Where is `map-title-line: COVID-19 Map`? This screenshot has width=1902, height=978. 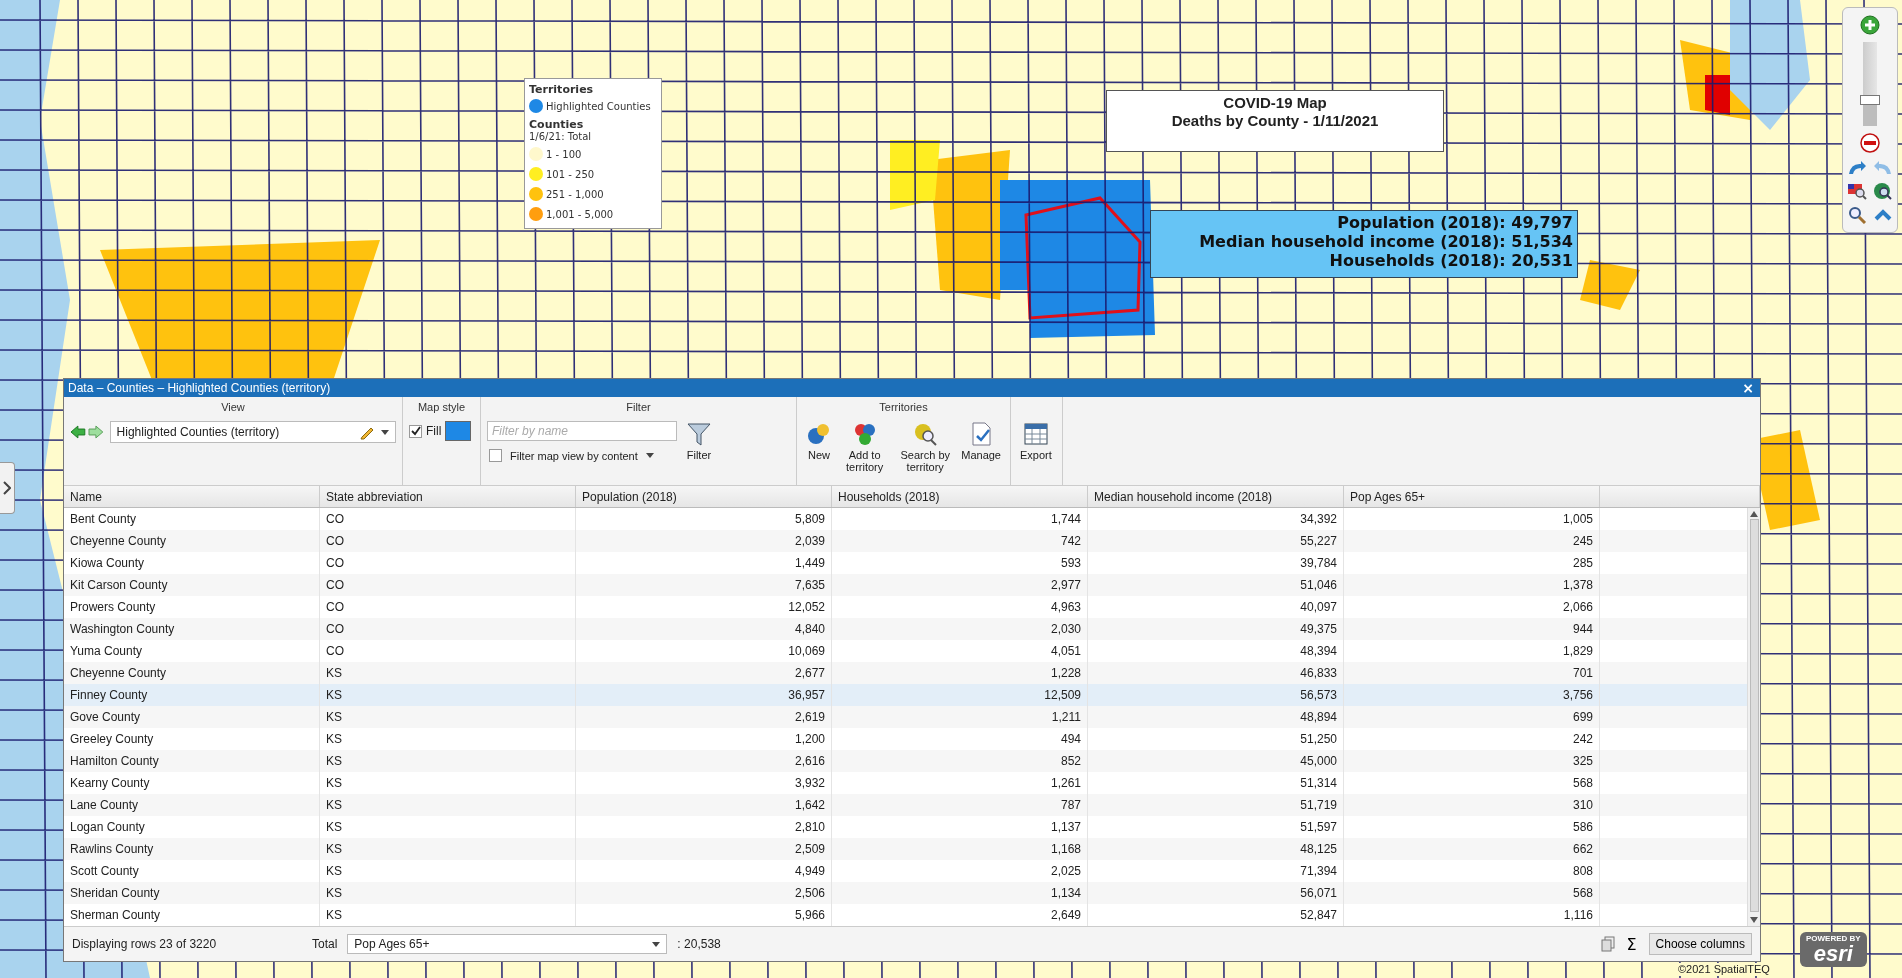
map-title-line: COVID-19 Map is located at coordinates (1275, 103).